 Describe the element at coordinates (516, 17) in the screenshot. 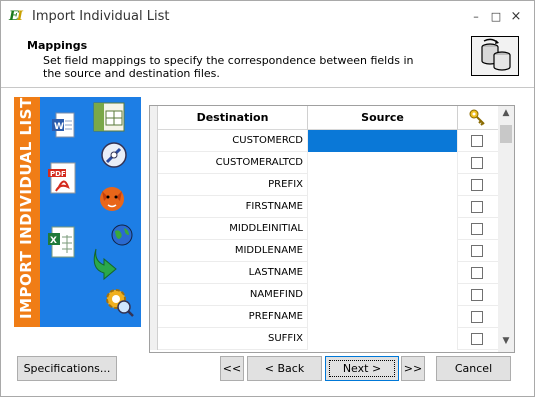

I see `close-button: ×` at that location.